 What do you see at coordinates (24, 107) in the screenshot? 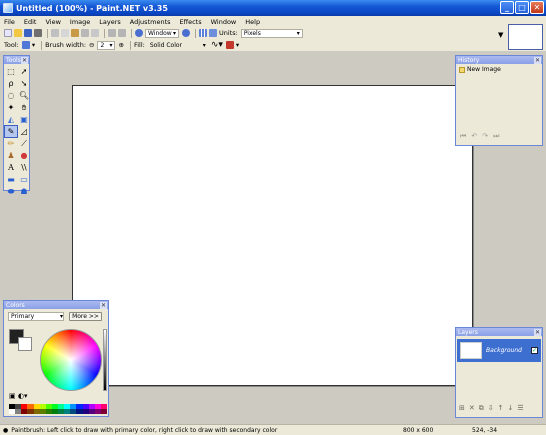
I see `pan-icon: ✋︎` at bounding box center [24, 107].